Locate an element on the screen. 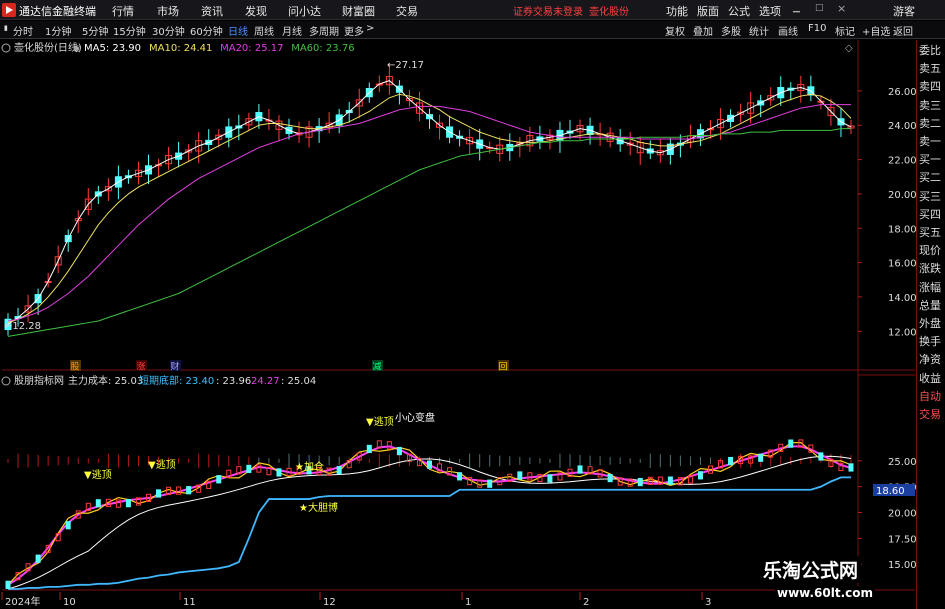  sub-y-tick-label: 15.00 is located at coordinates (902, 565).